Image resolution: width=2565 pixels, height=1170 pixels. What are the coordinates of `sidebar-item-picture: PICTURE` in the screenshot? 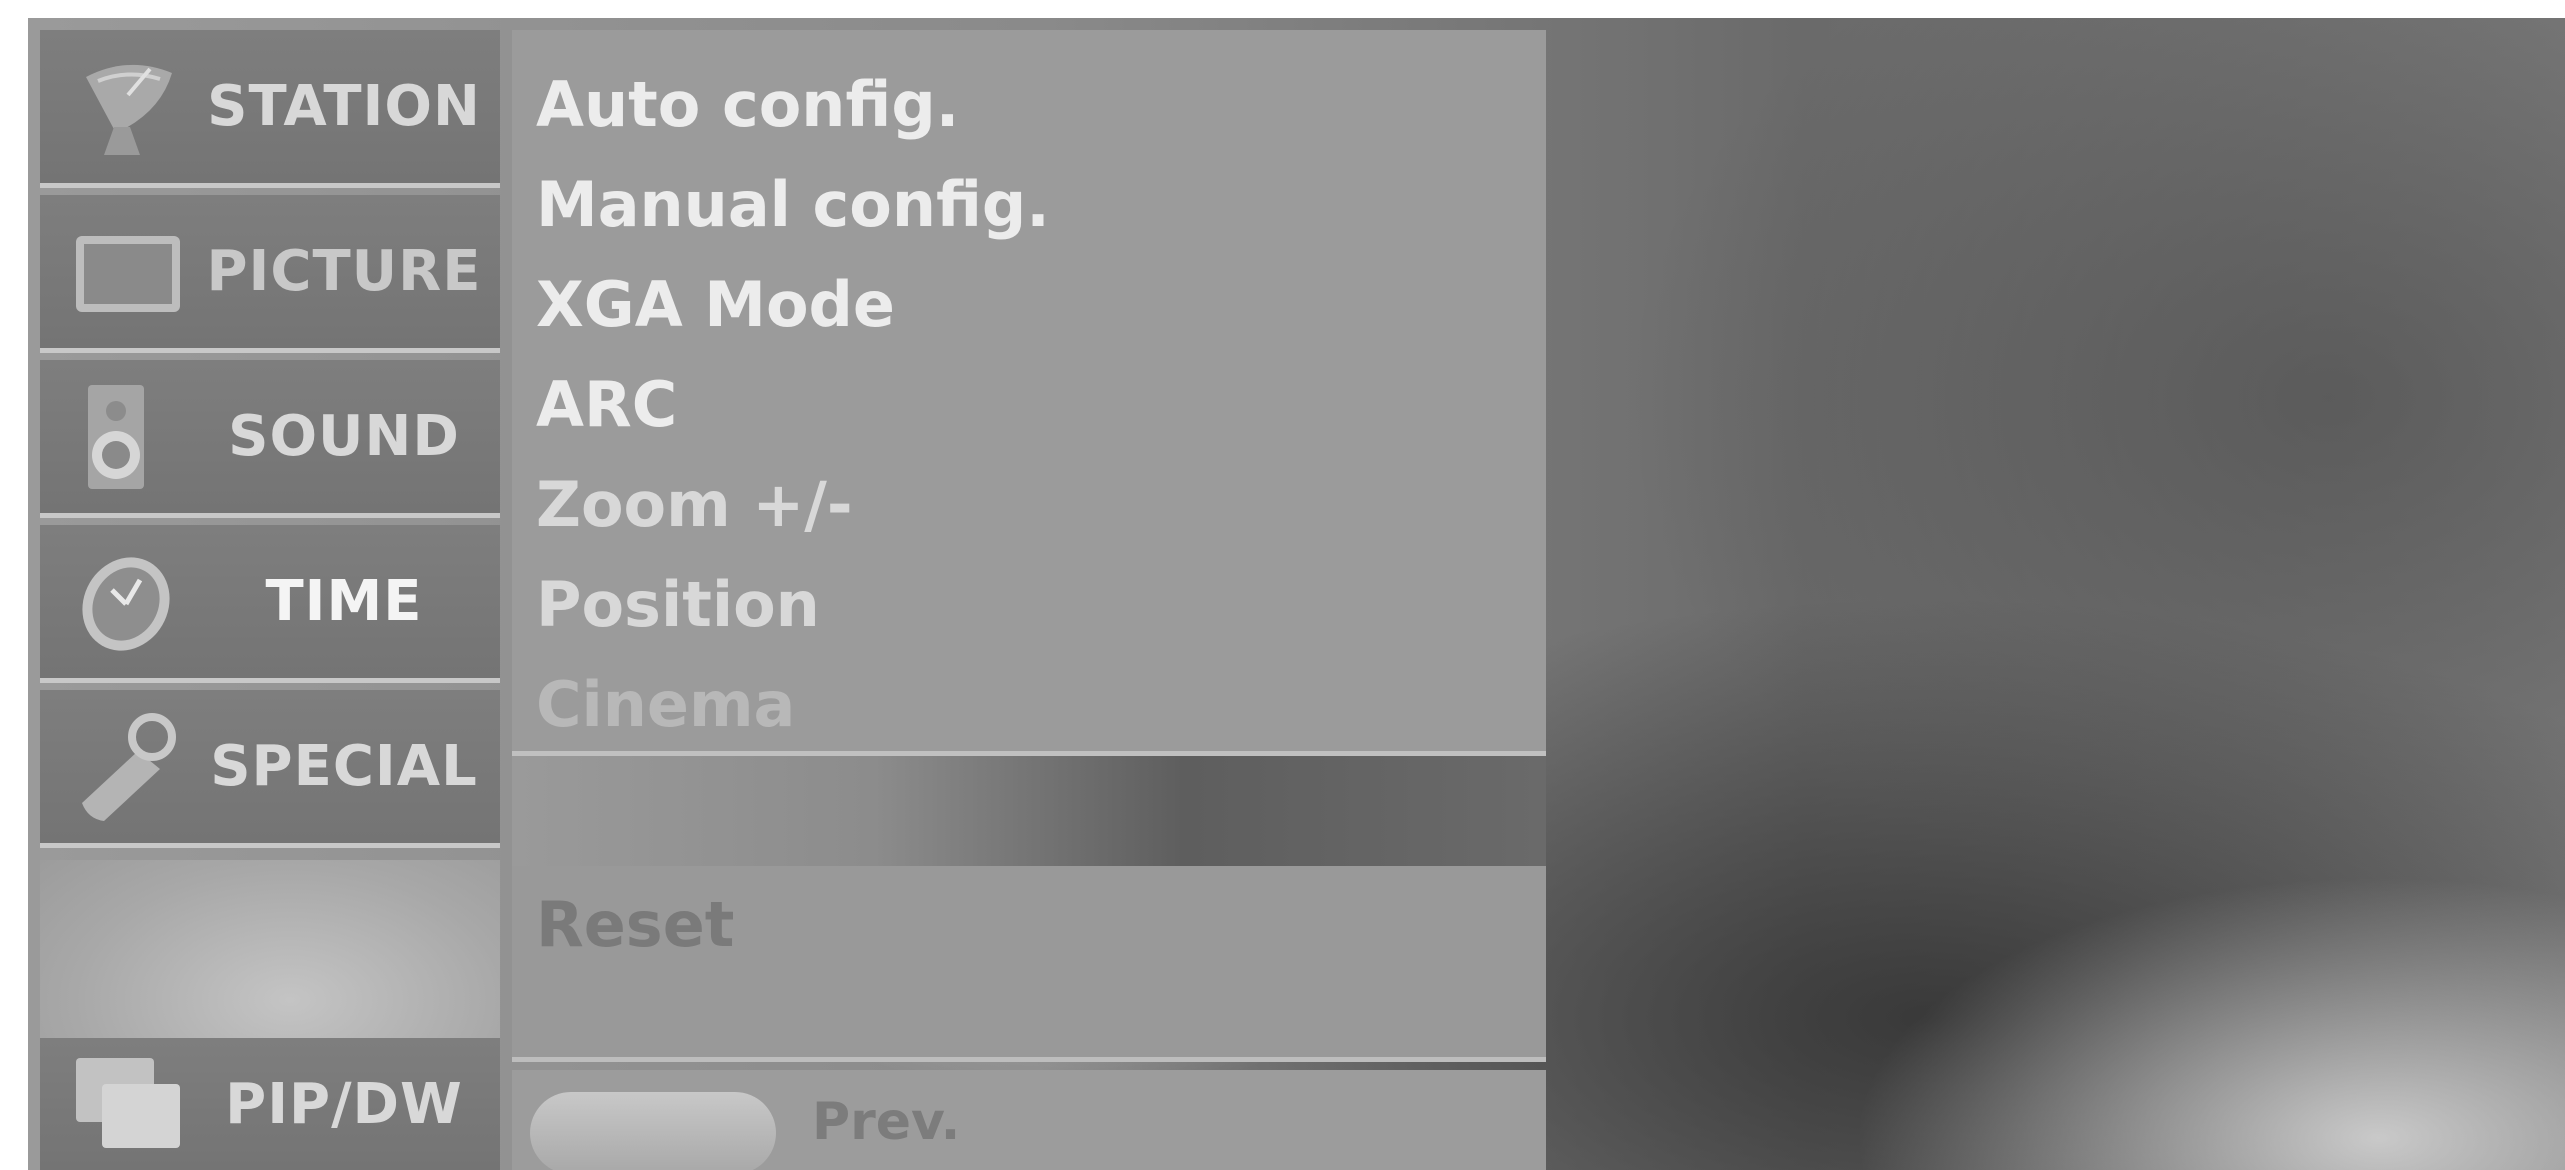 It's located at (270, 274).